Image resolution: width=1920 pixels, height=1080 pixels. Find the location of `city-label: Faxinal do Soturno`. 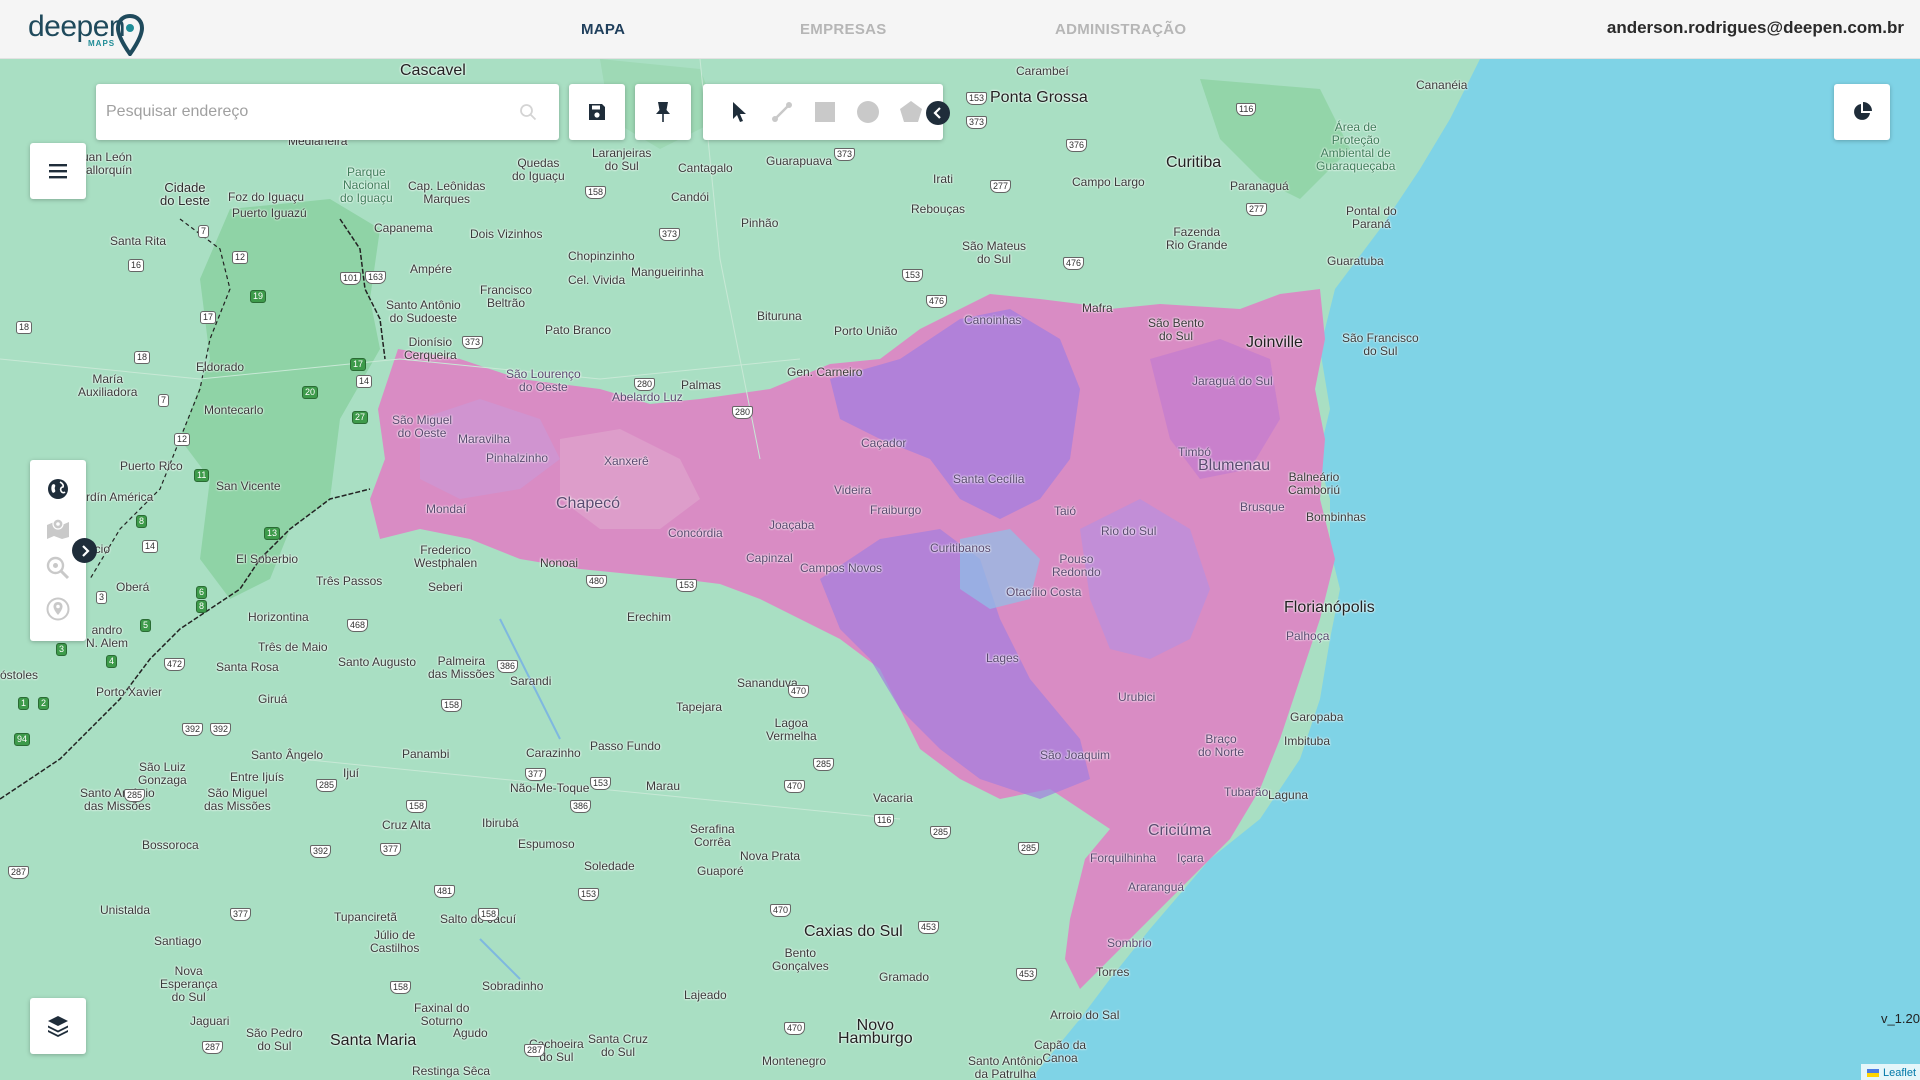

city-label: Faxinal do Soturno is located at coordinates (442, 1014).